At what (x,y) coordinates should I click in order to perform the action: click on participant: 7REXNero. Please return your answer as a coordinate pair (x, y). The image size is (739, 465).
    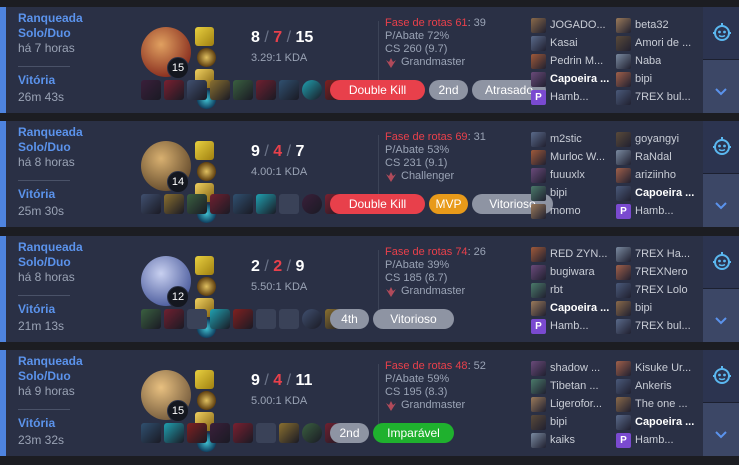
    Looking at the image, I should click on (657, 272).